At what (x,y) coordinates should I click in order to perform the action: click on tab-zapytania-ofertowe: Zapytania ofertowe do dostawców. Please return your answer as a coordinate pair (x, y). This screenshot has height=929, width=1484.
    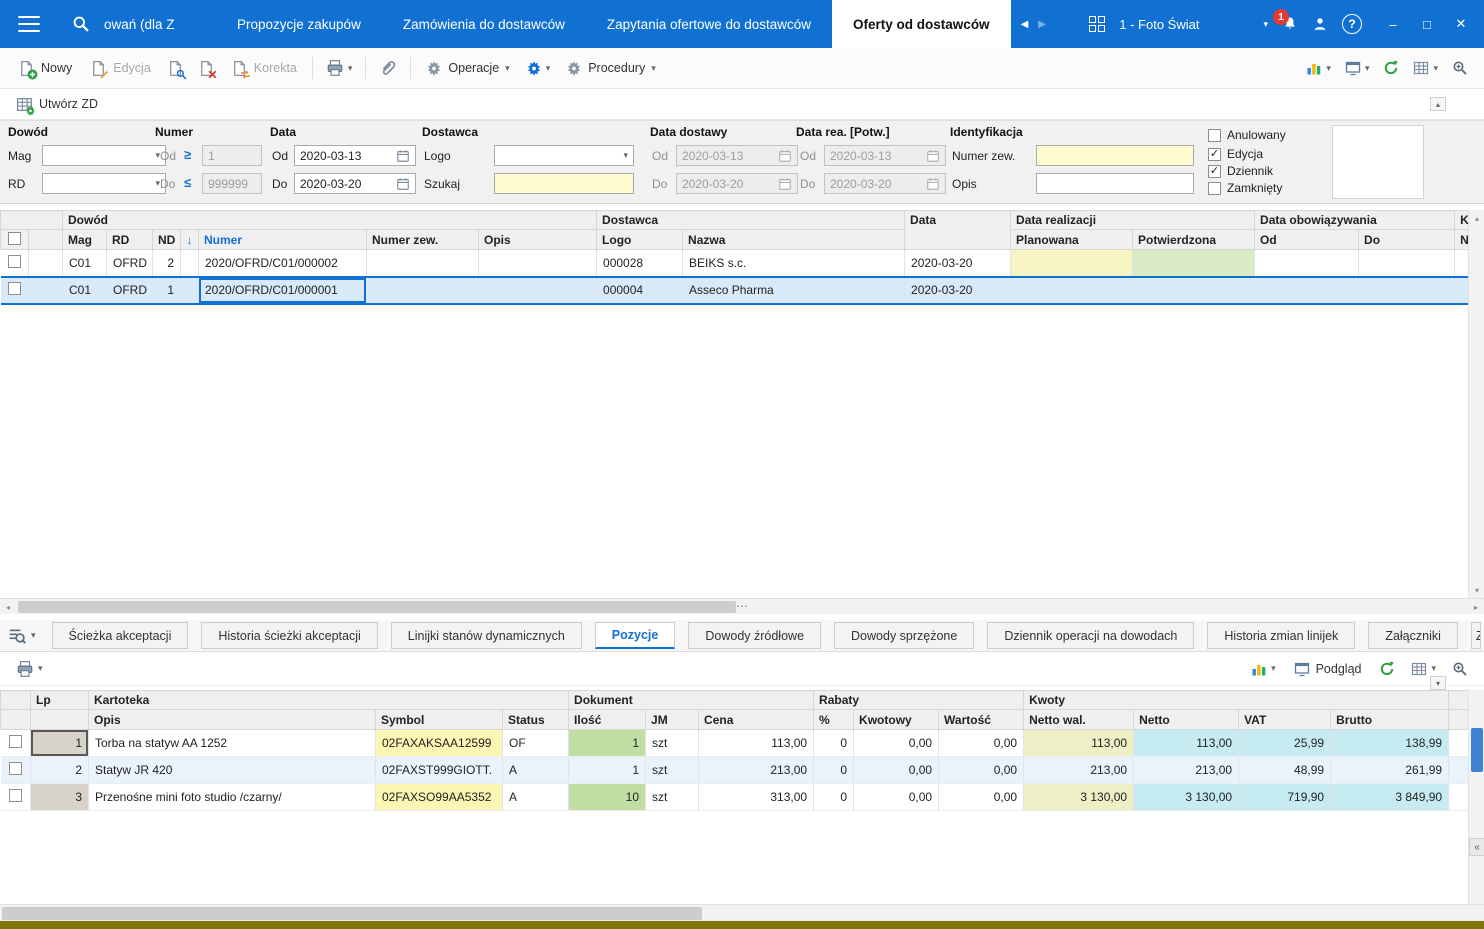
    Looking at the image, I should click on (709, 24).